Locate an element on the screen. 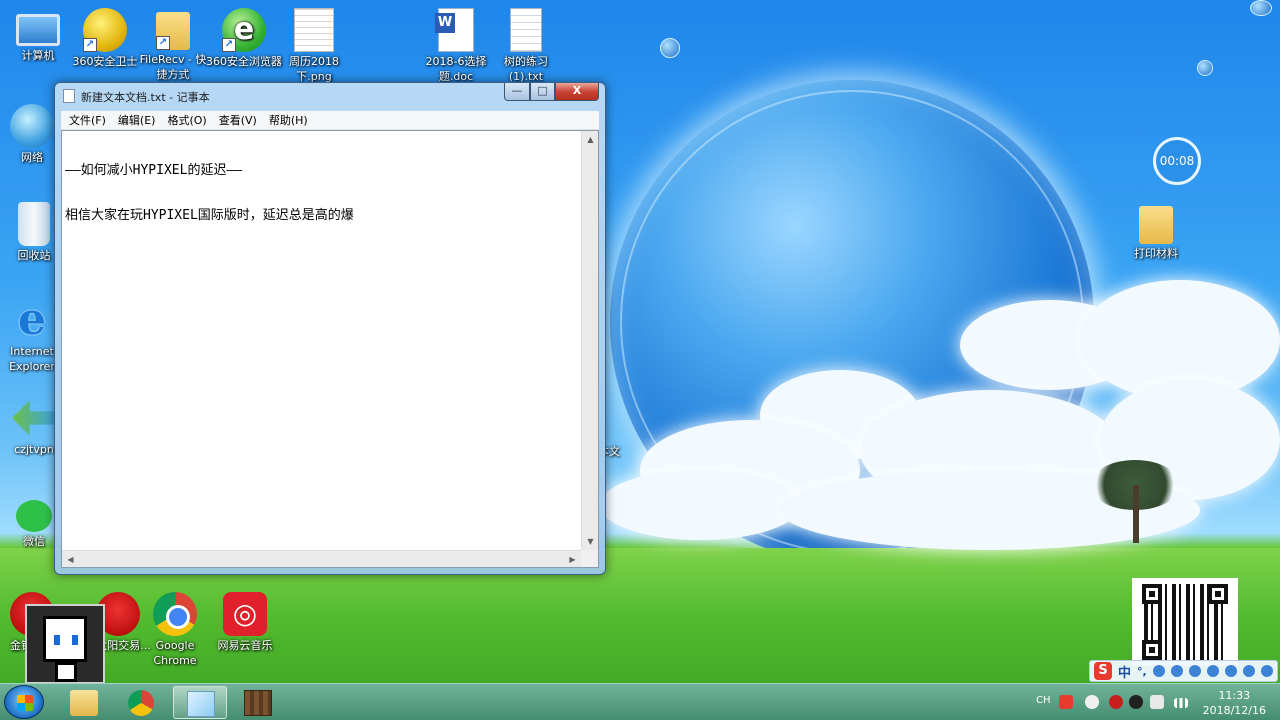  computer-icon is located at coordinates (38, 30).